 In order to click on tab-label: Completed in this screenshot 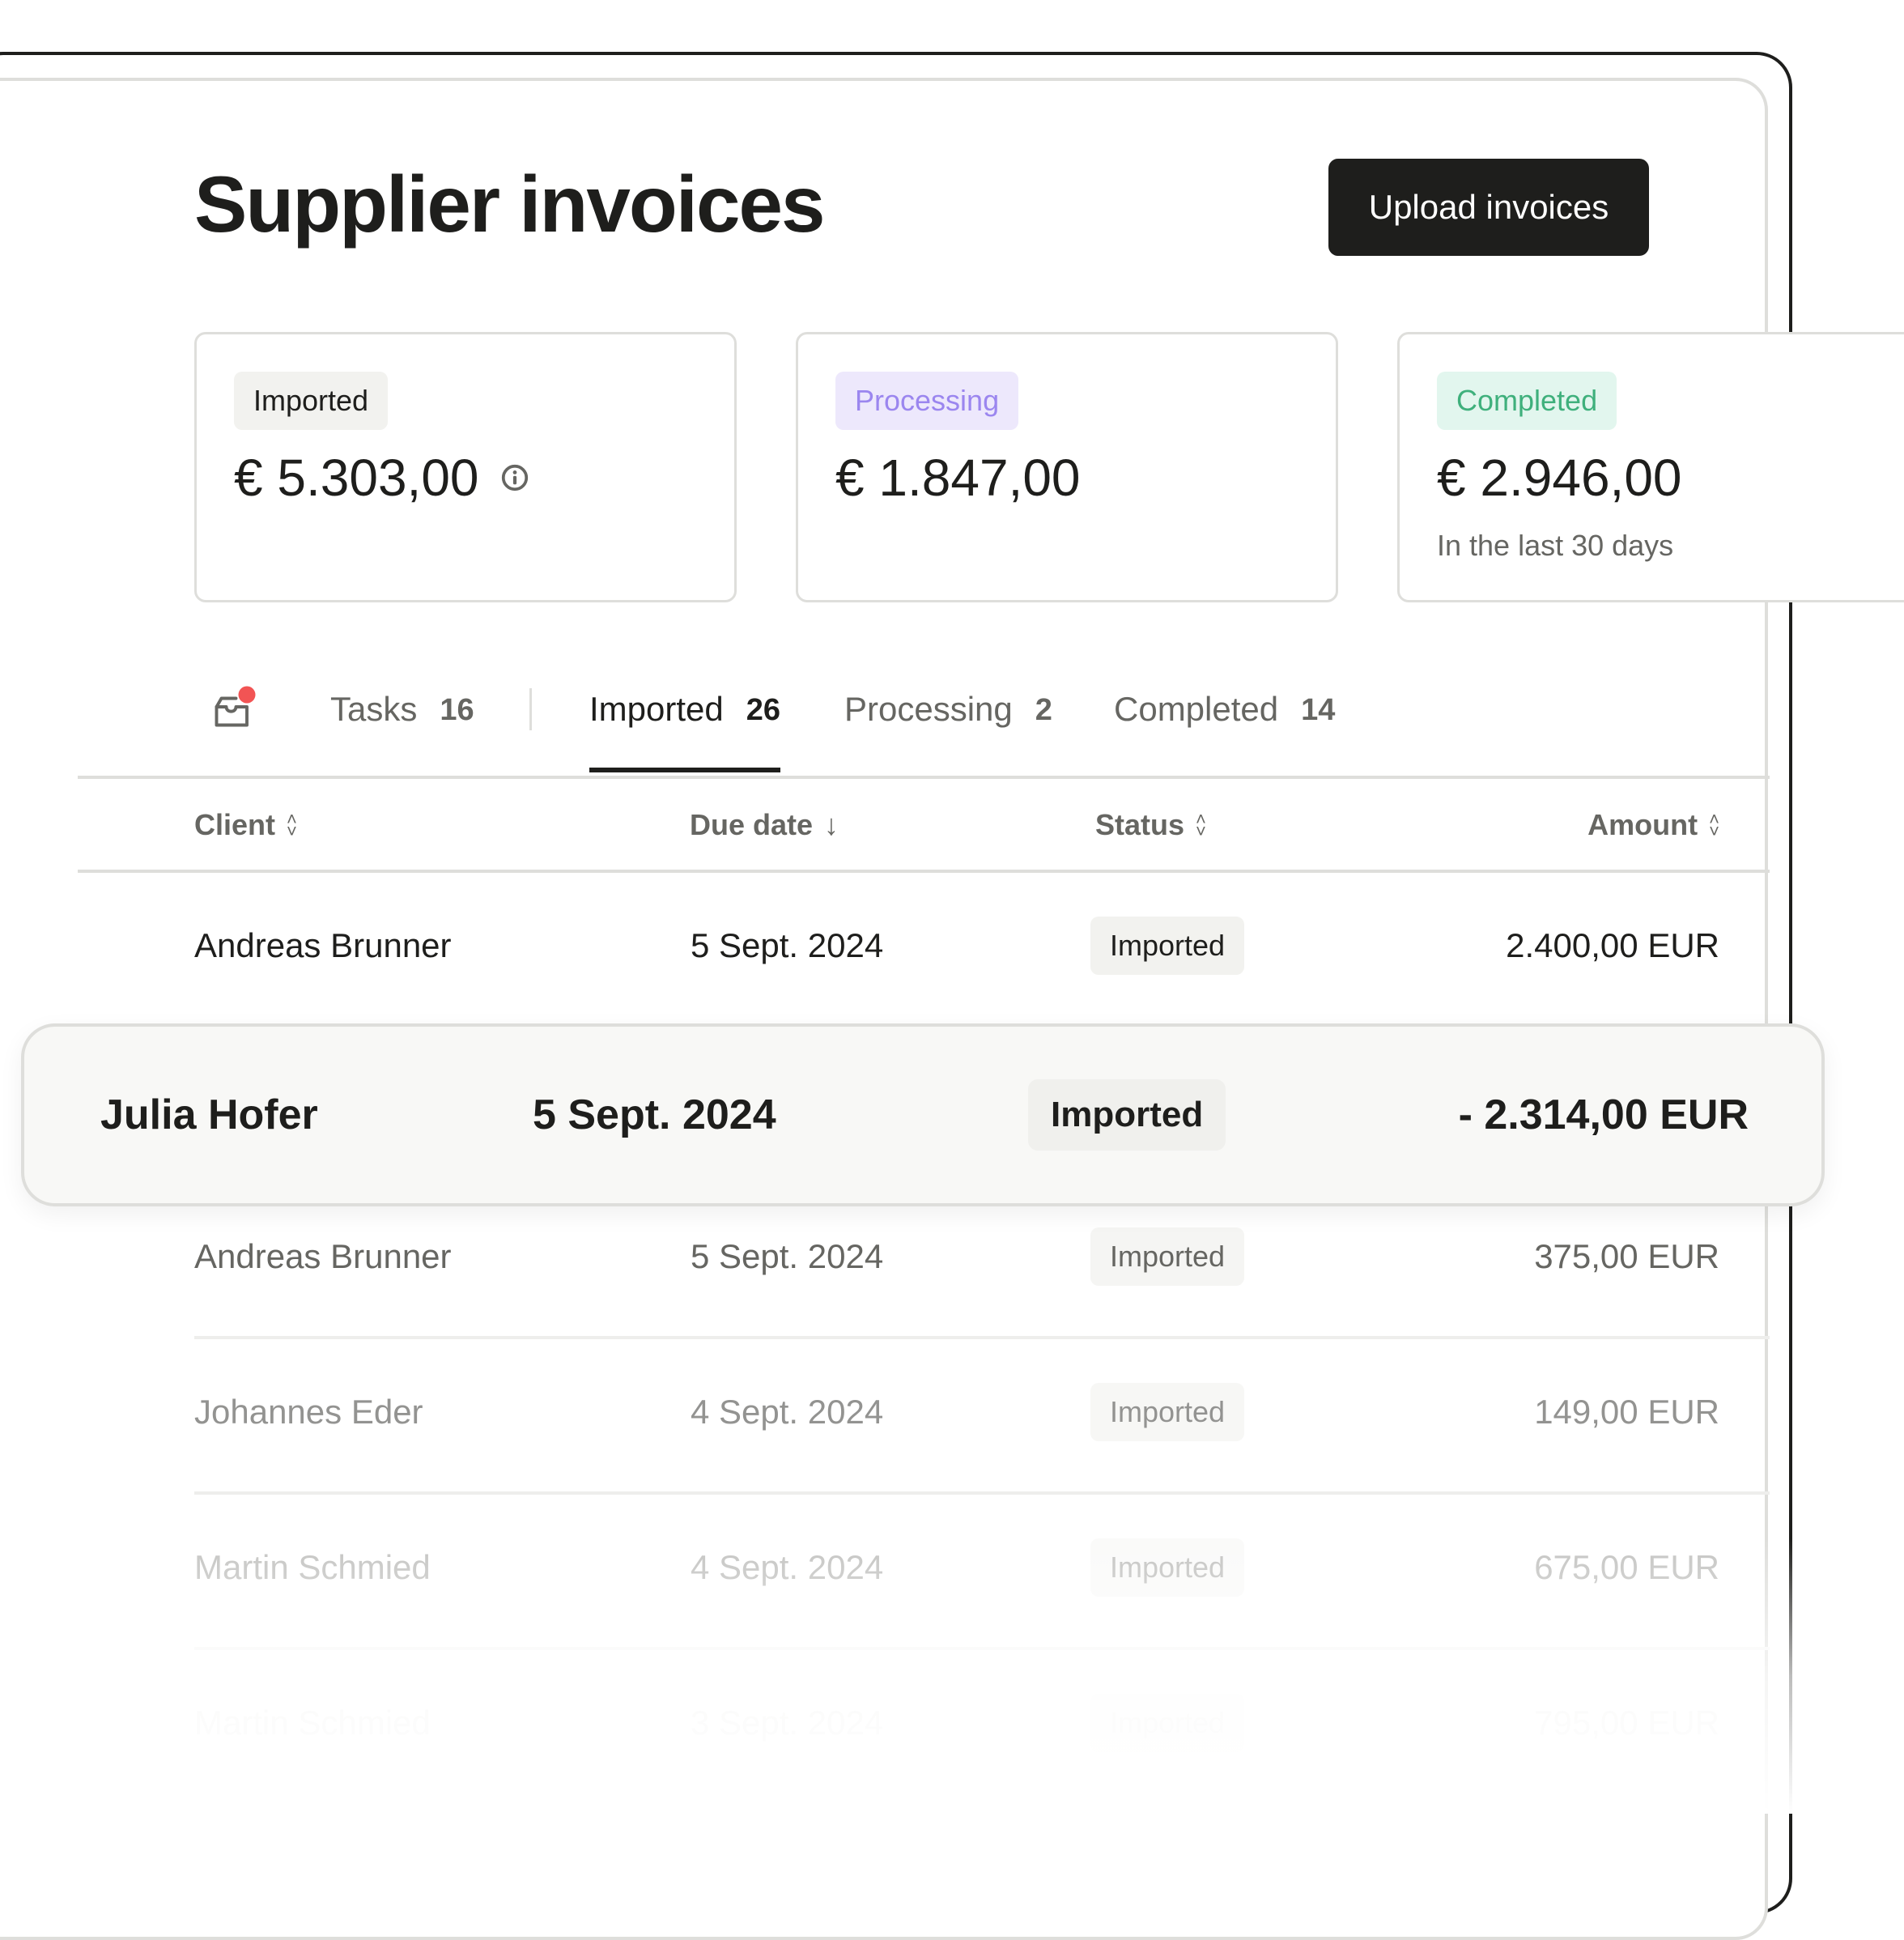, I will do `click(1196, 709)`.